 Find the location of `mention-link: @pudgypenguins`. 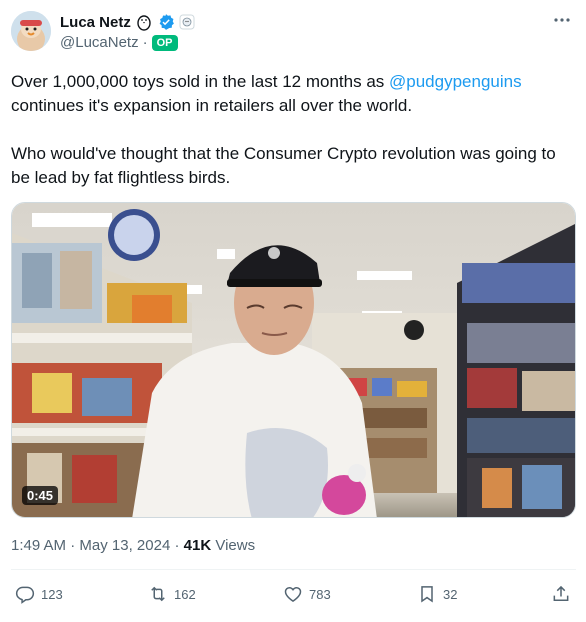

mention-link: @pudgypenguins is located at coordinates (455, 81).